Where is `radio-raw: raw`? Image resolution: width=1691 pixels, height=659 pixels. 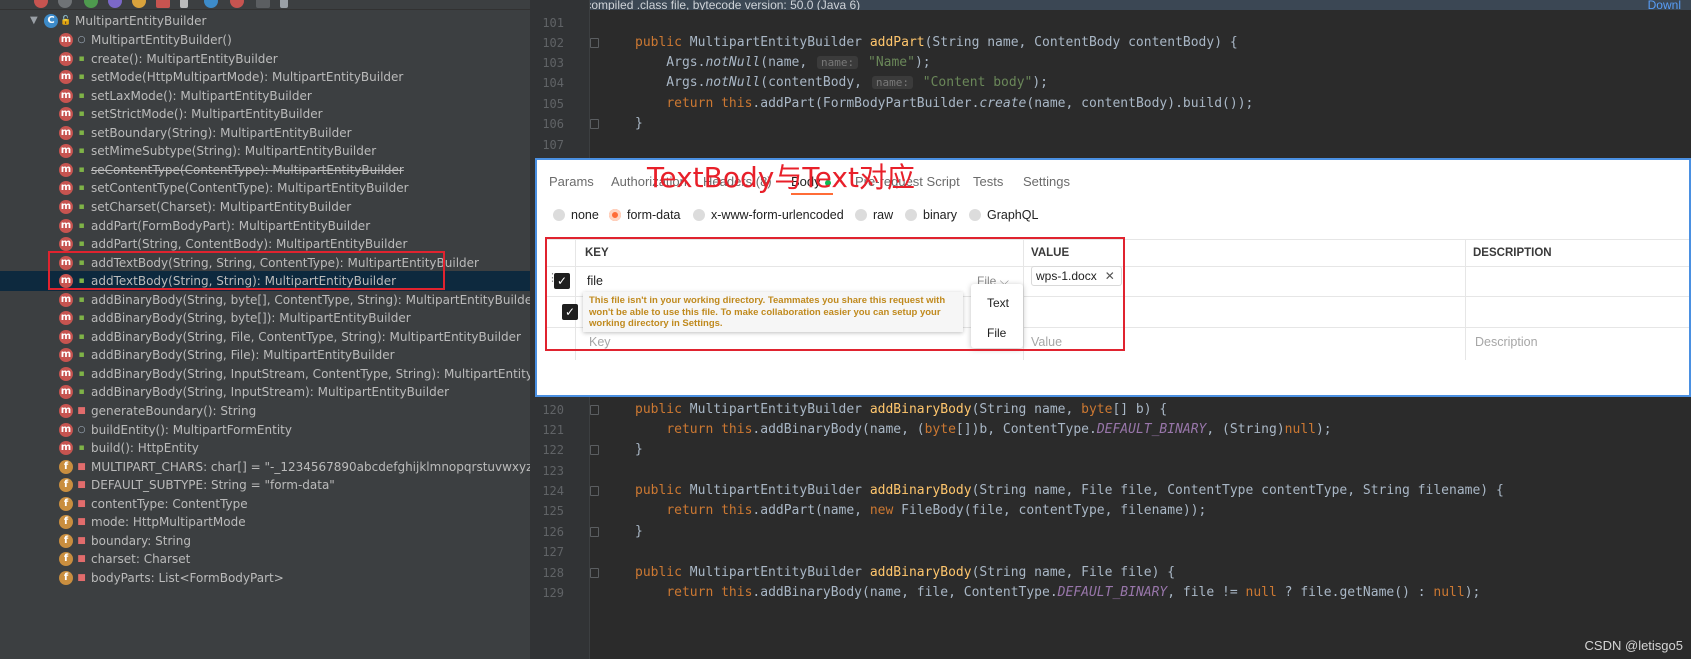
radio-raw: raw is located at coordinates (874, 215).